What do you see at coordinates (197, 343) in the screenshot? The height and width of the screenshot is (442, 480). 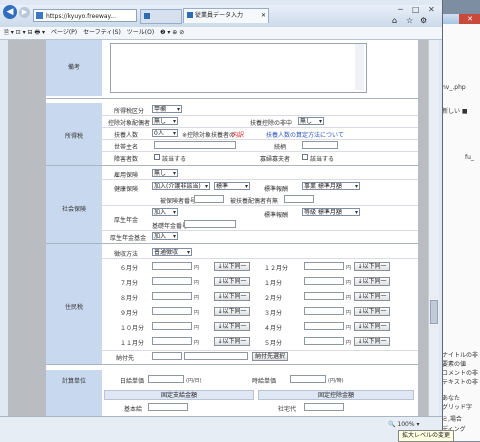 I see `yen-unit: 円` at bounding box center [197, 343].